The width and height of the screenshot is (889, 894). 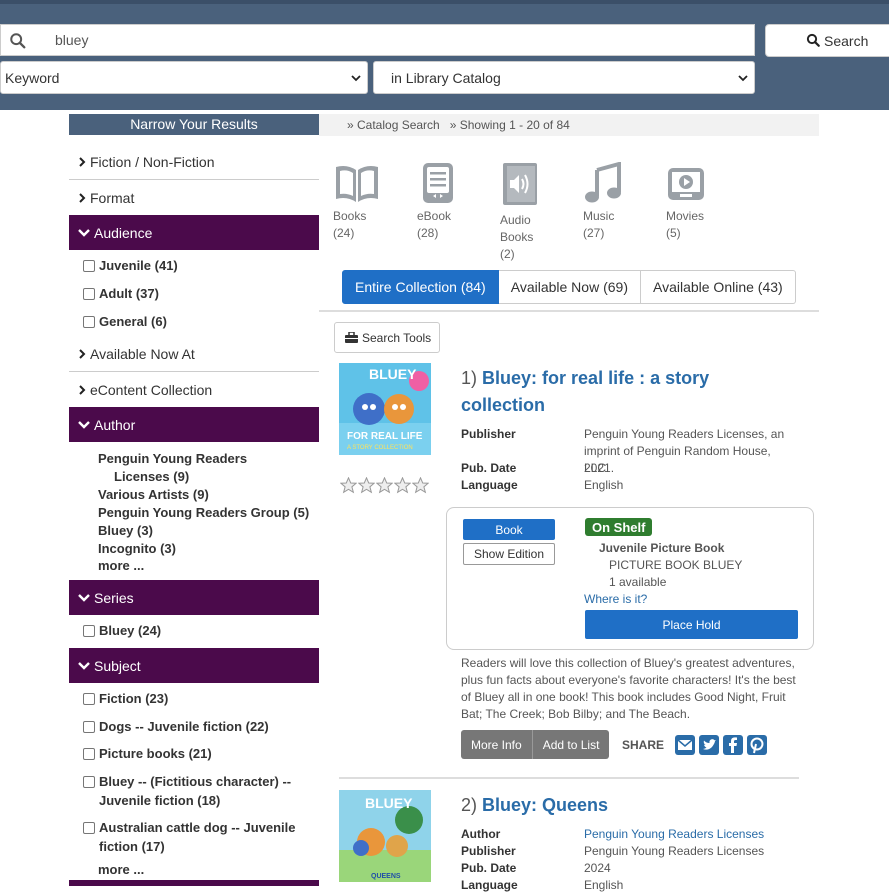 What do you see at coordinates (194, 272) in the screenshot?
I see `audience-option-juvenile: Juvenile (41)` at bounding box center [194, 272].